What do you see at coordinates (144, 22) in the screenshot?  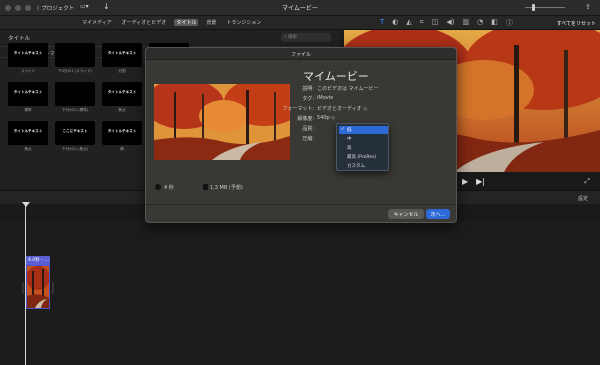 I see `tab-audio-video: オーディオとビデオ` at bounding box center [144, 22].